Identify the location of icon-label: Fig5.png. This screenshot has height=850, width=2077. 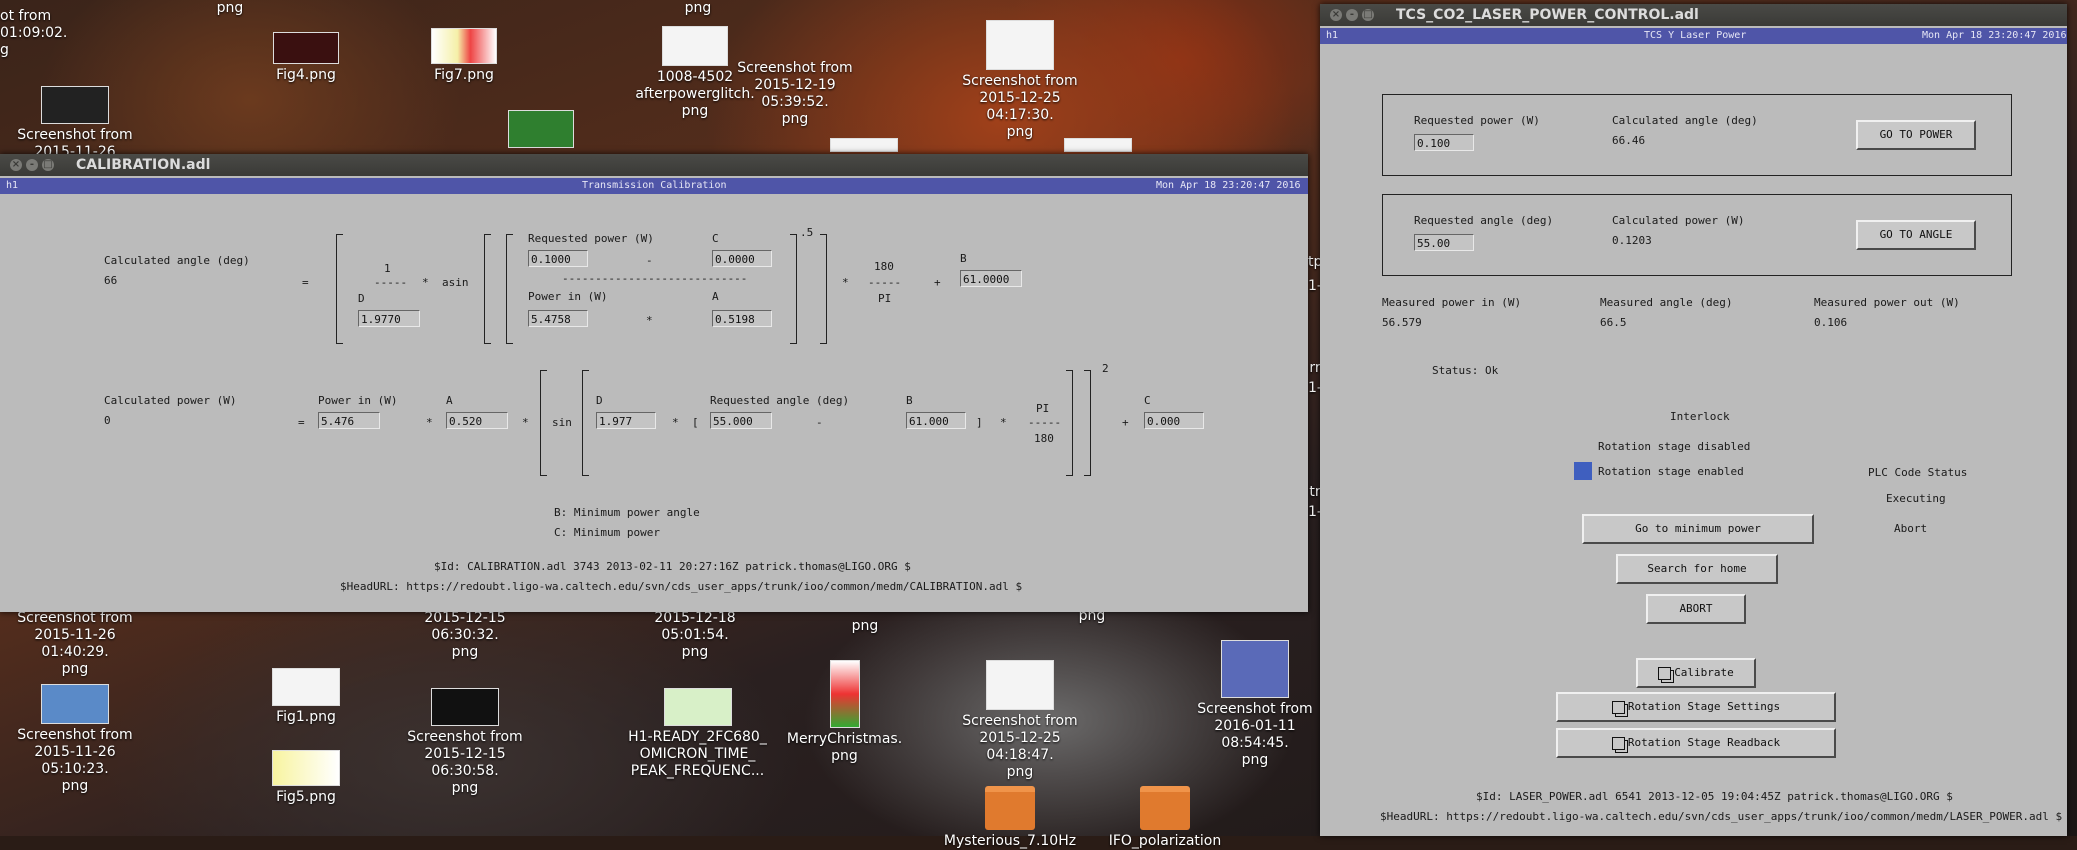
(306, 797).